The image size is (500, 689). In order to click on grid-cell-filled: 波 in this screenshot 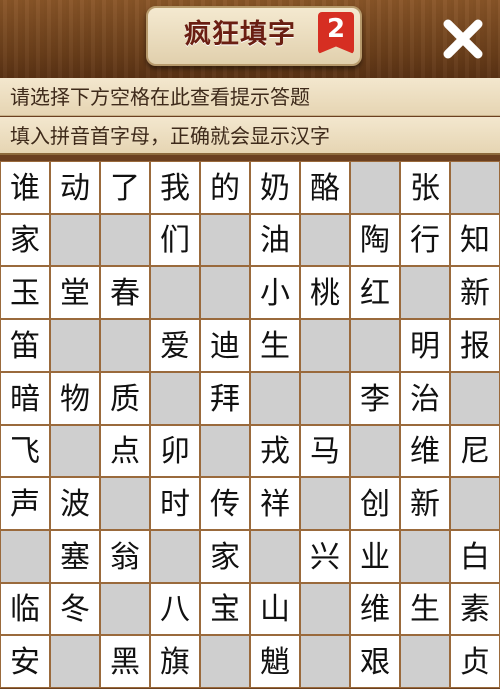, I will do `click(75, 503)`.